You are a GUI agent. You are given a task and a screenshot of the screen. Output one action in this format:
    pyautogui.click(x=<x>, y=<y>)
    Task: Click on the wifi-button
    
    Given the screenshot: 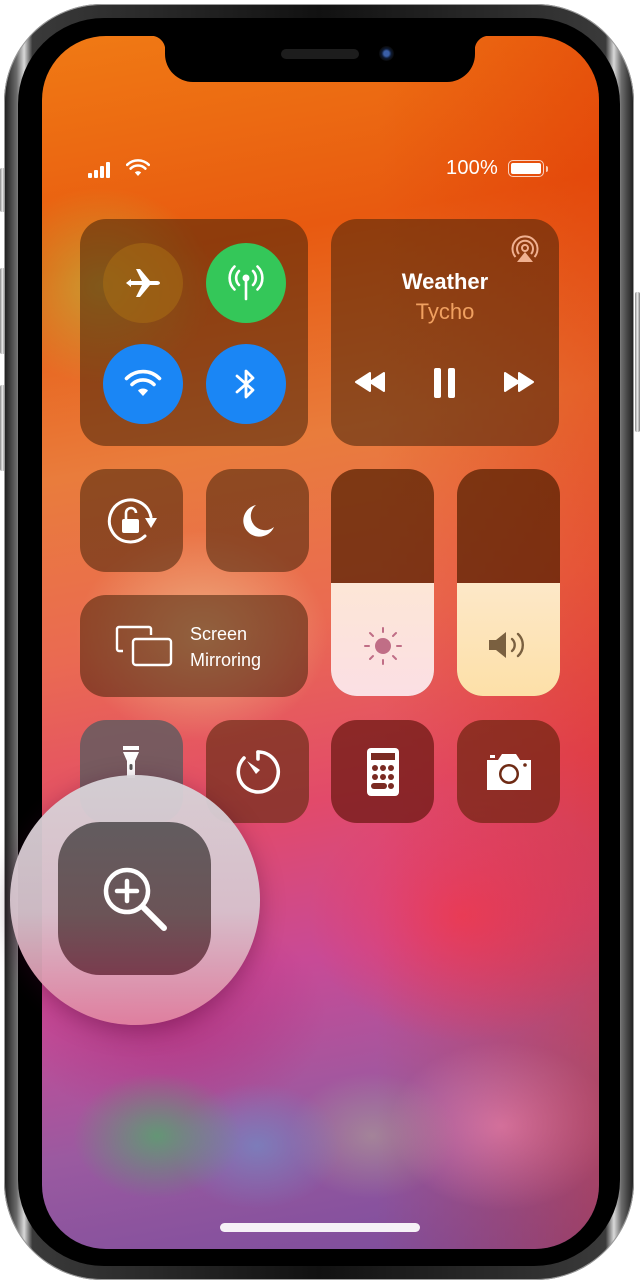 What is the action you would take?
    pyautogui.click(x=143, y=384)
    